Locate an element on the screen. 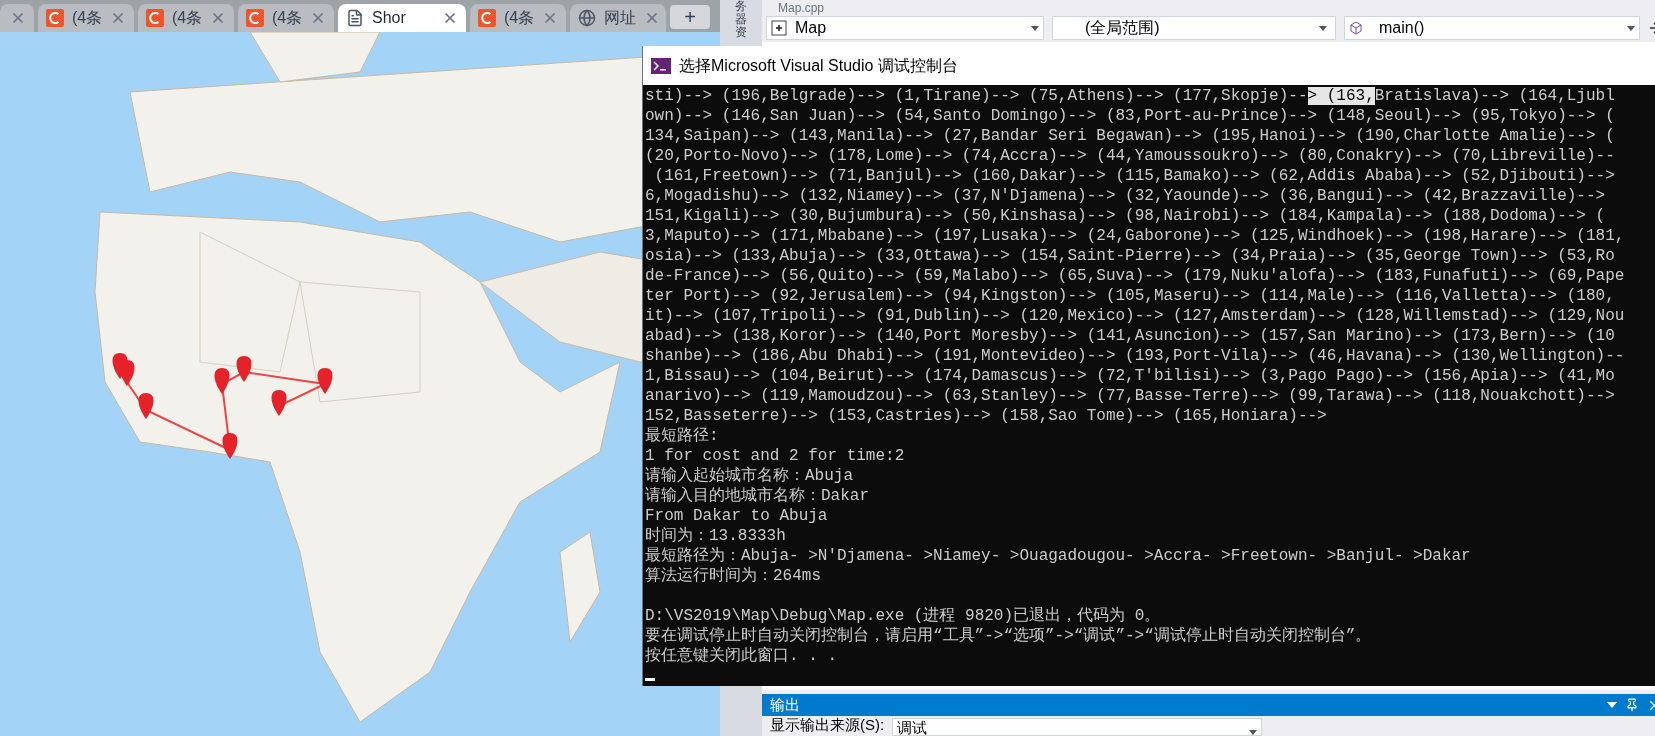 The height and width of the screenshot is (736, 1655). console-line: shanbe)--> (186,Abu Dhabi)--> (191,Montevideo)--> (193,Port-Vila)--> (46,Havana)--> (130,Wellington)-- is located at coordinates (1135, 356).